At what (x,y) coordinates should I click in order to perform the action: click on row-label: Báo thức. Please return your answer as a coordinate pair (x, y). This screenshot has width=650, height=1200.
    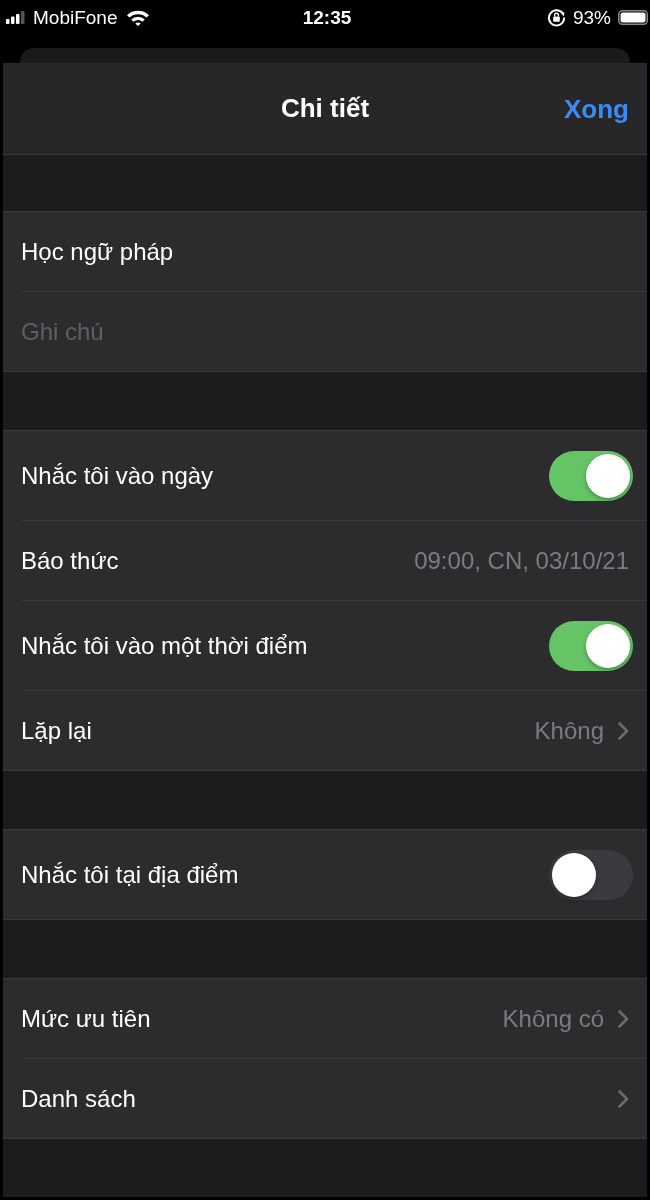
    Looking at the image, I should click on (70, 560).